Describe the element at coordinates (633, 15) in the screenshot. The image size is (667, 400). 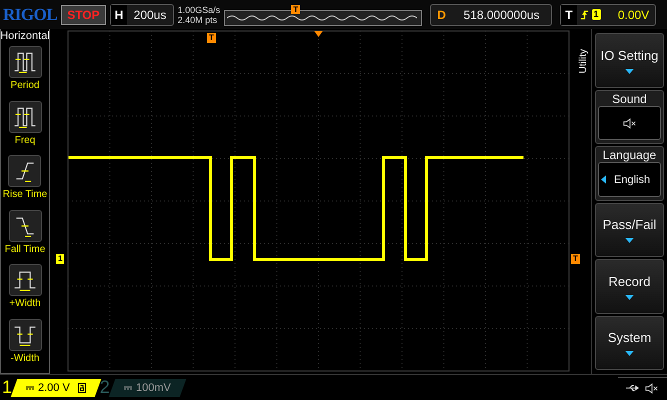
I see `trigger-level-value: 0.00V` at that location.